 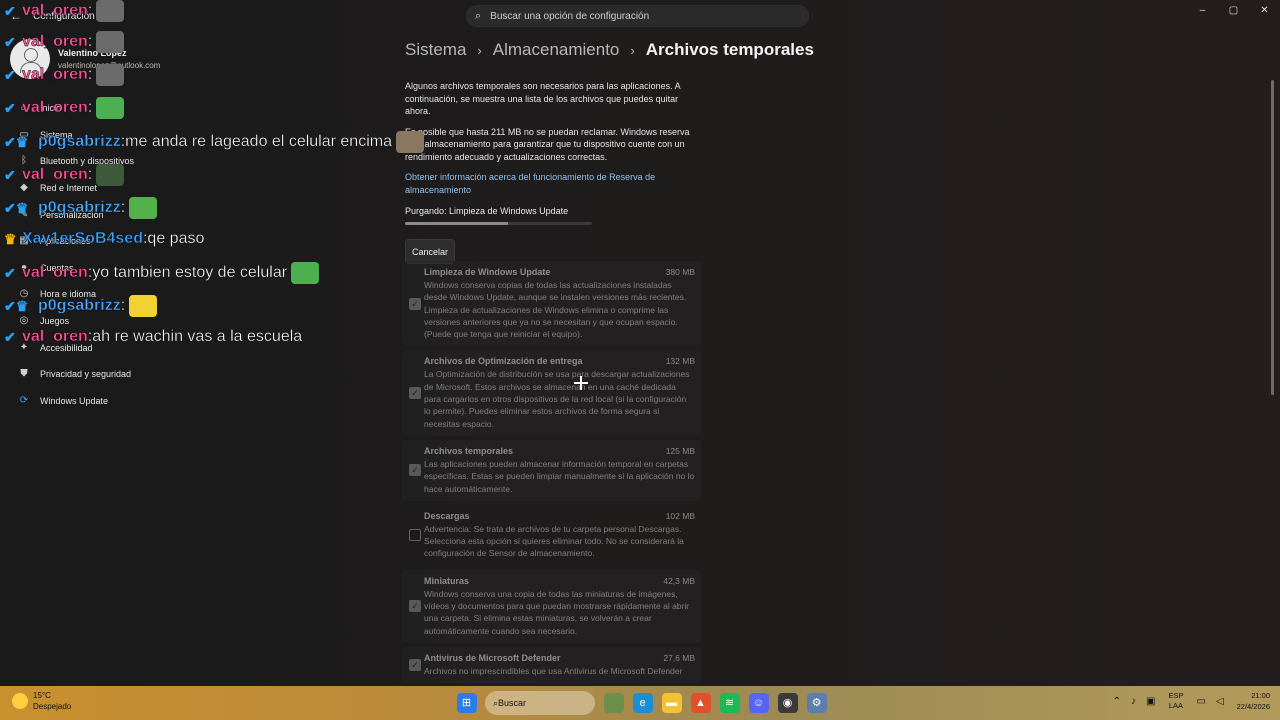 I want to click on chat-text: me anda re lageado el celular encima, so click(x=258, y=141).